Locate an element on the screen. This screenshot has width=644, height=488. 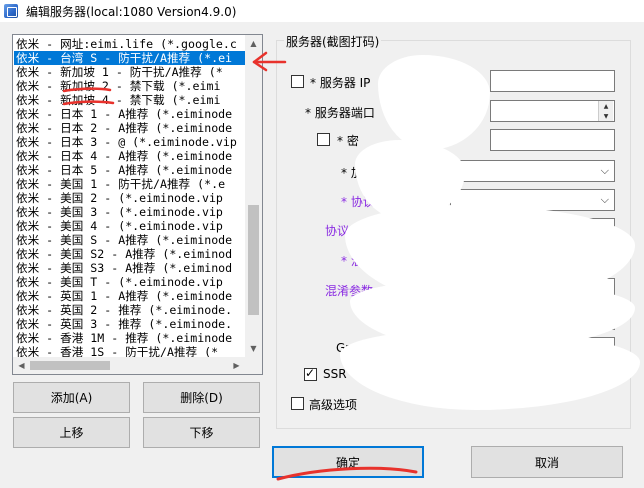
ok-button-label: 确定 is located at coordinates (347, 462).